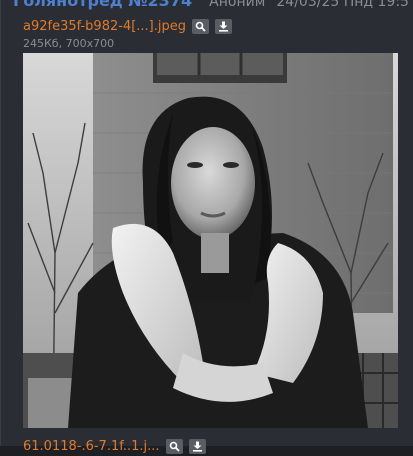  I want to click on post-date: 24/03/25 Пнд 19:5, so click(342, 5).